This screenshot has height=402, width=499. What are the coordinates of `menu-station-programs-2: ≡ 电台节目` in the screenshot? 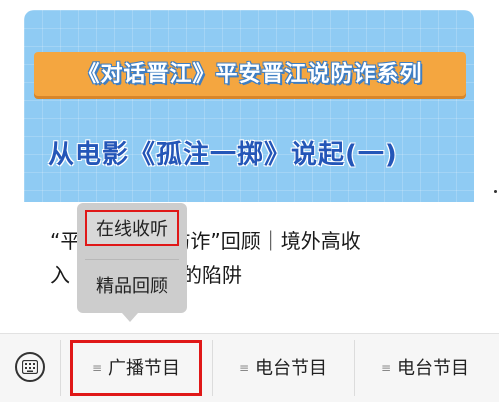 It's located at (425, 368).